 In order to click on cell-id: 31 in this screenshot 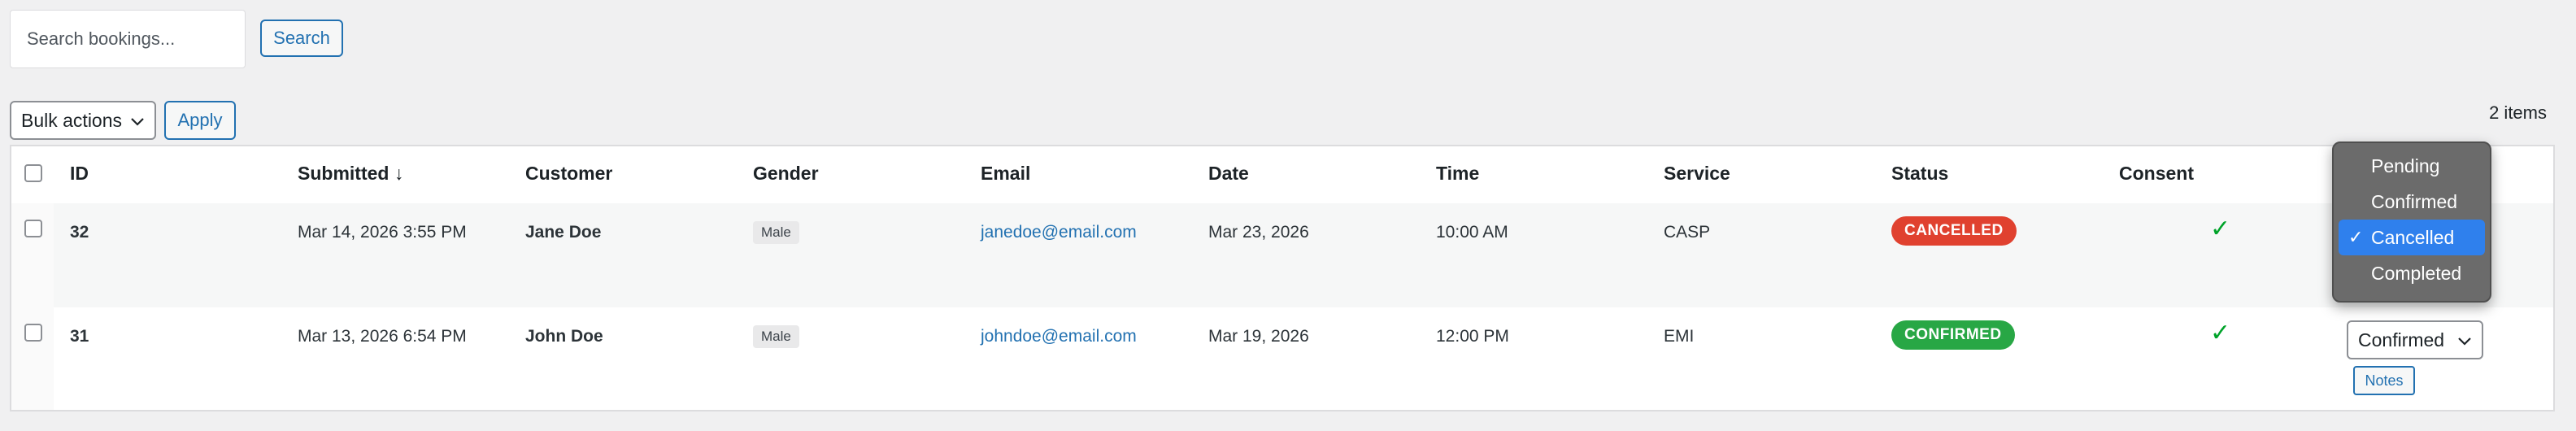, I will do `click(80, 337)`.